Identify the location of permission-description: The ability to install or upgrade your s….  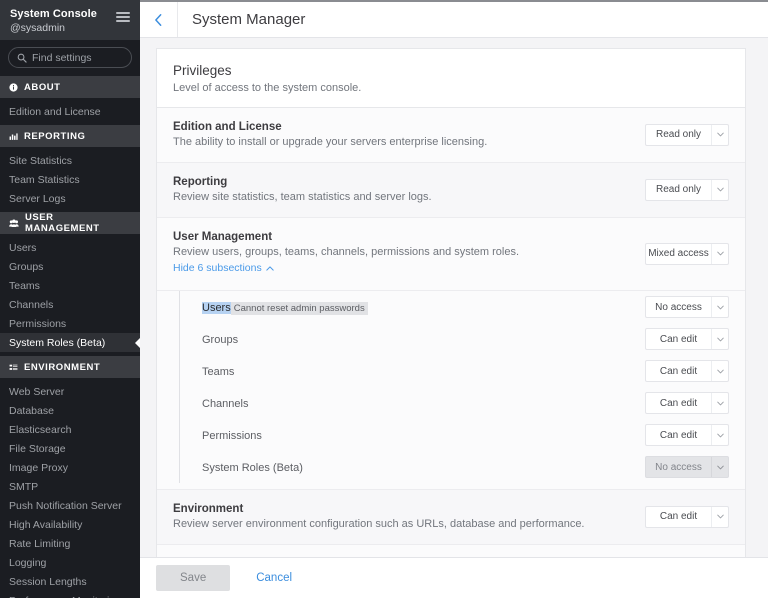
(330, 142).